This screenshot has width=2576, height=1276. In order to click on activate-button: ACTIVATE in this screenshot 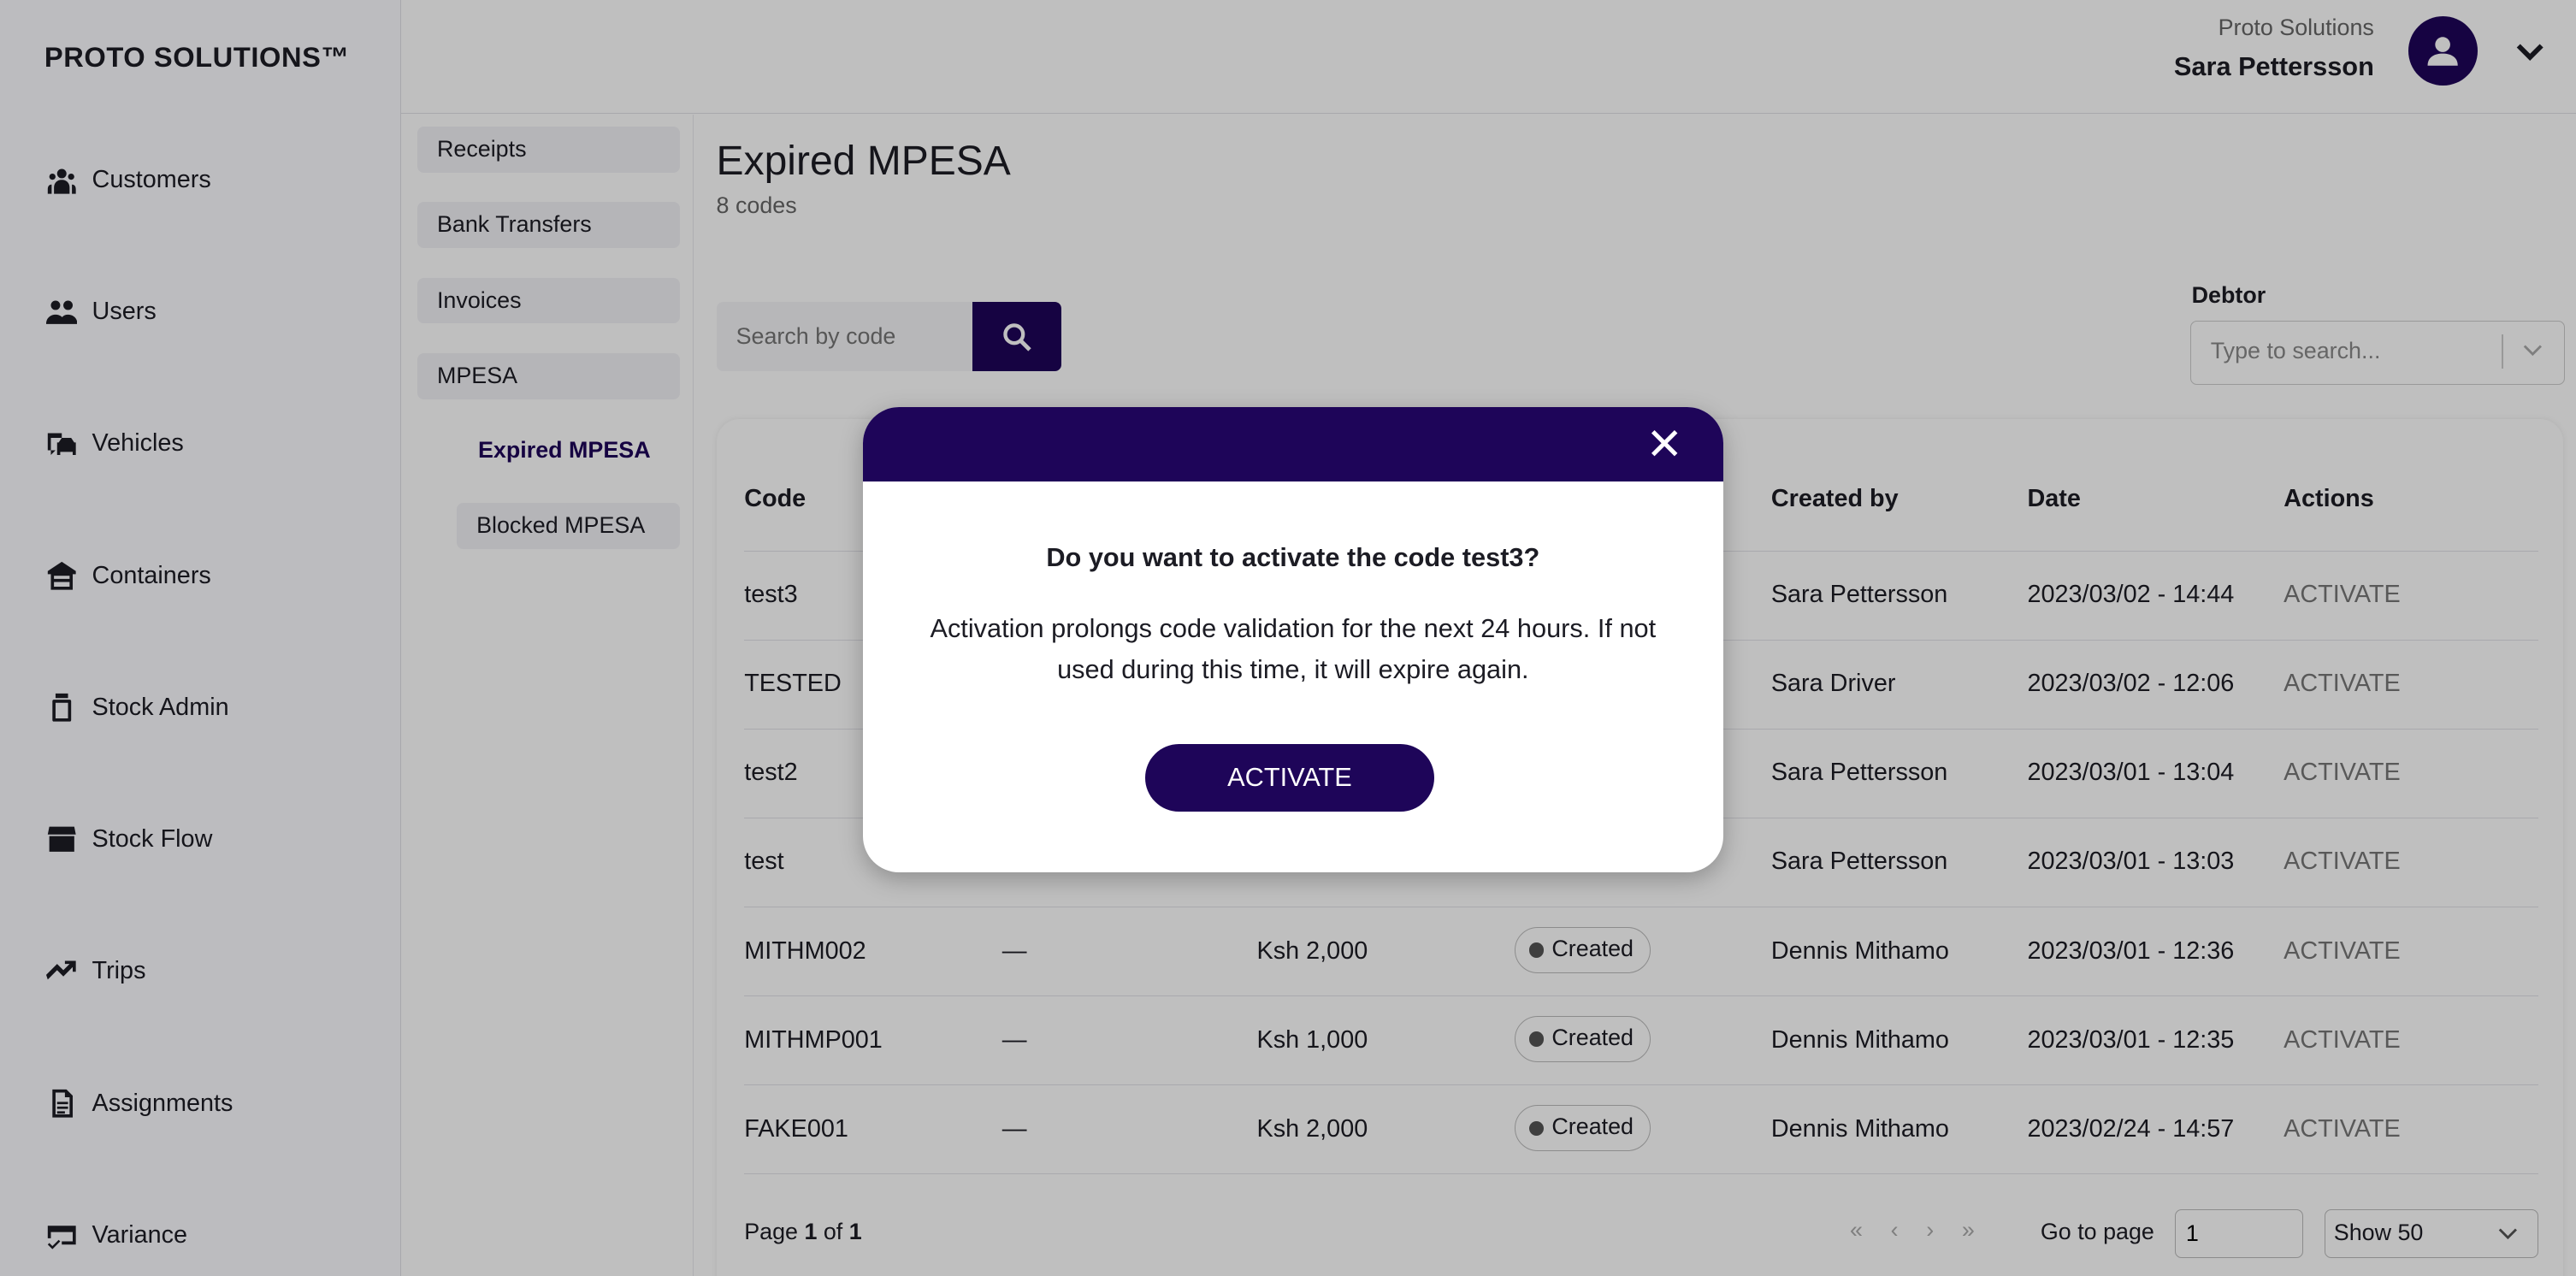, I will do `click(1289, 778)`.